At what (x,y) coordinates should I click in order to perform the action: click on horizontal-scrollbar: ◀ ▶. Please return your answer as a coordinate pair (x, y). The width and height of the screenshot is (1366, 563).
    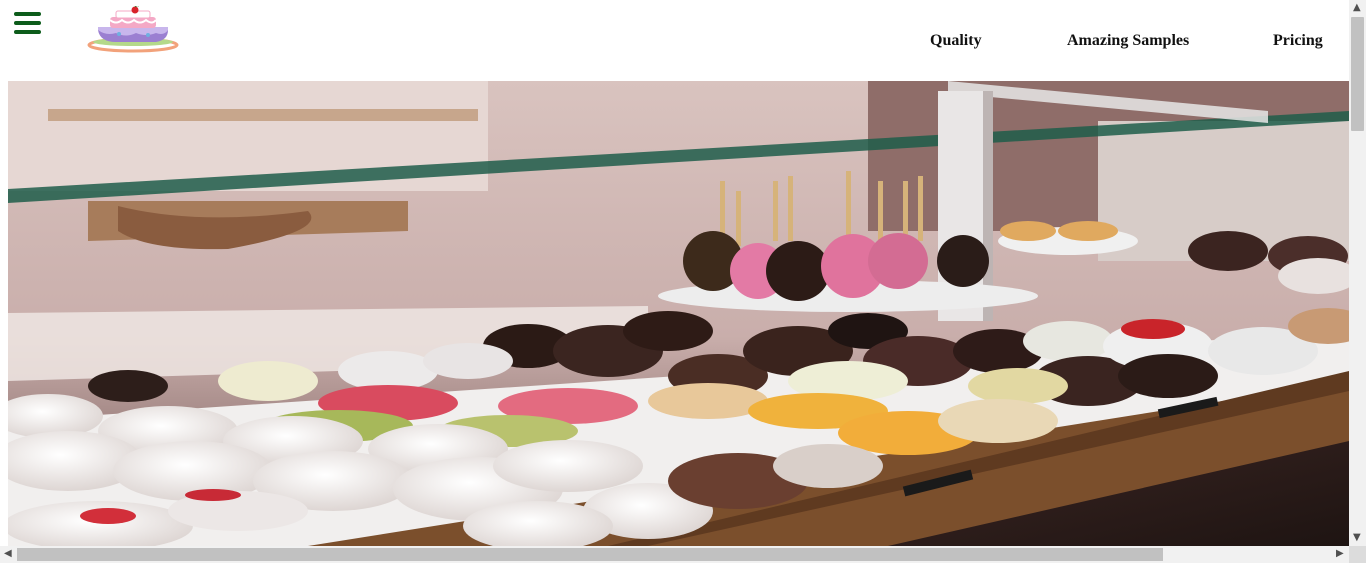
    Looking at the image, I should click on (674, 554).